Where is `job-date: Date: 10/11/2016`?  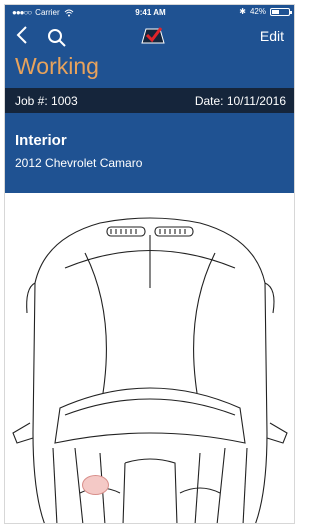 job-date: Date: 10/11/2016 is located at coordinates (240, 101).